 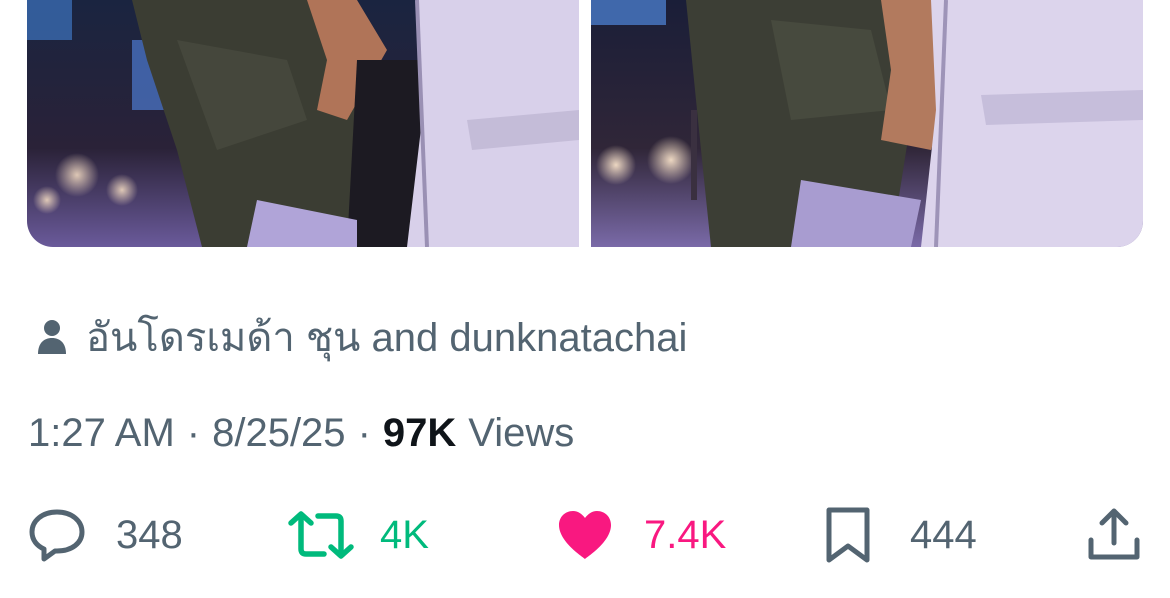 What do you see at coordinates (419, 433) in the screenshot?
I see `views-count: 97K` at bounding box center [419, 433].